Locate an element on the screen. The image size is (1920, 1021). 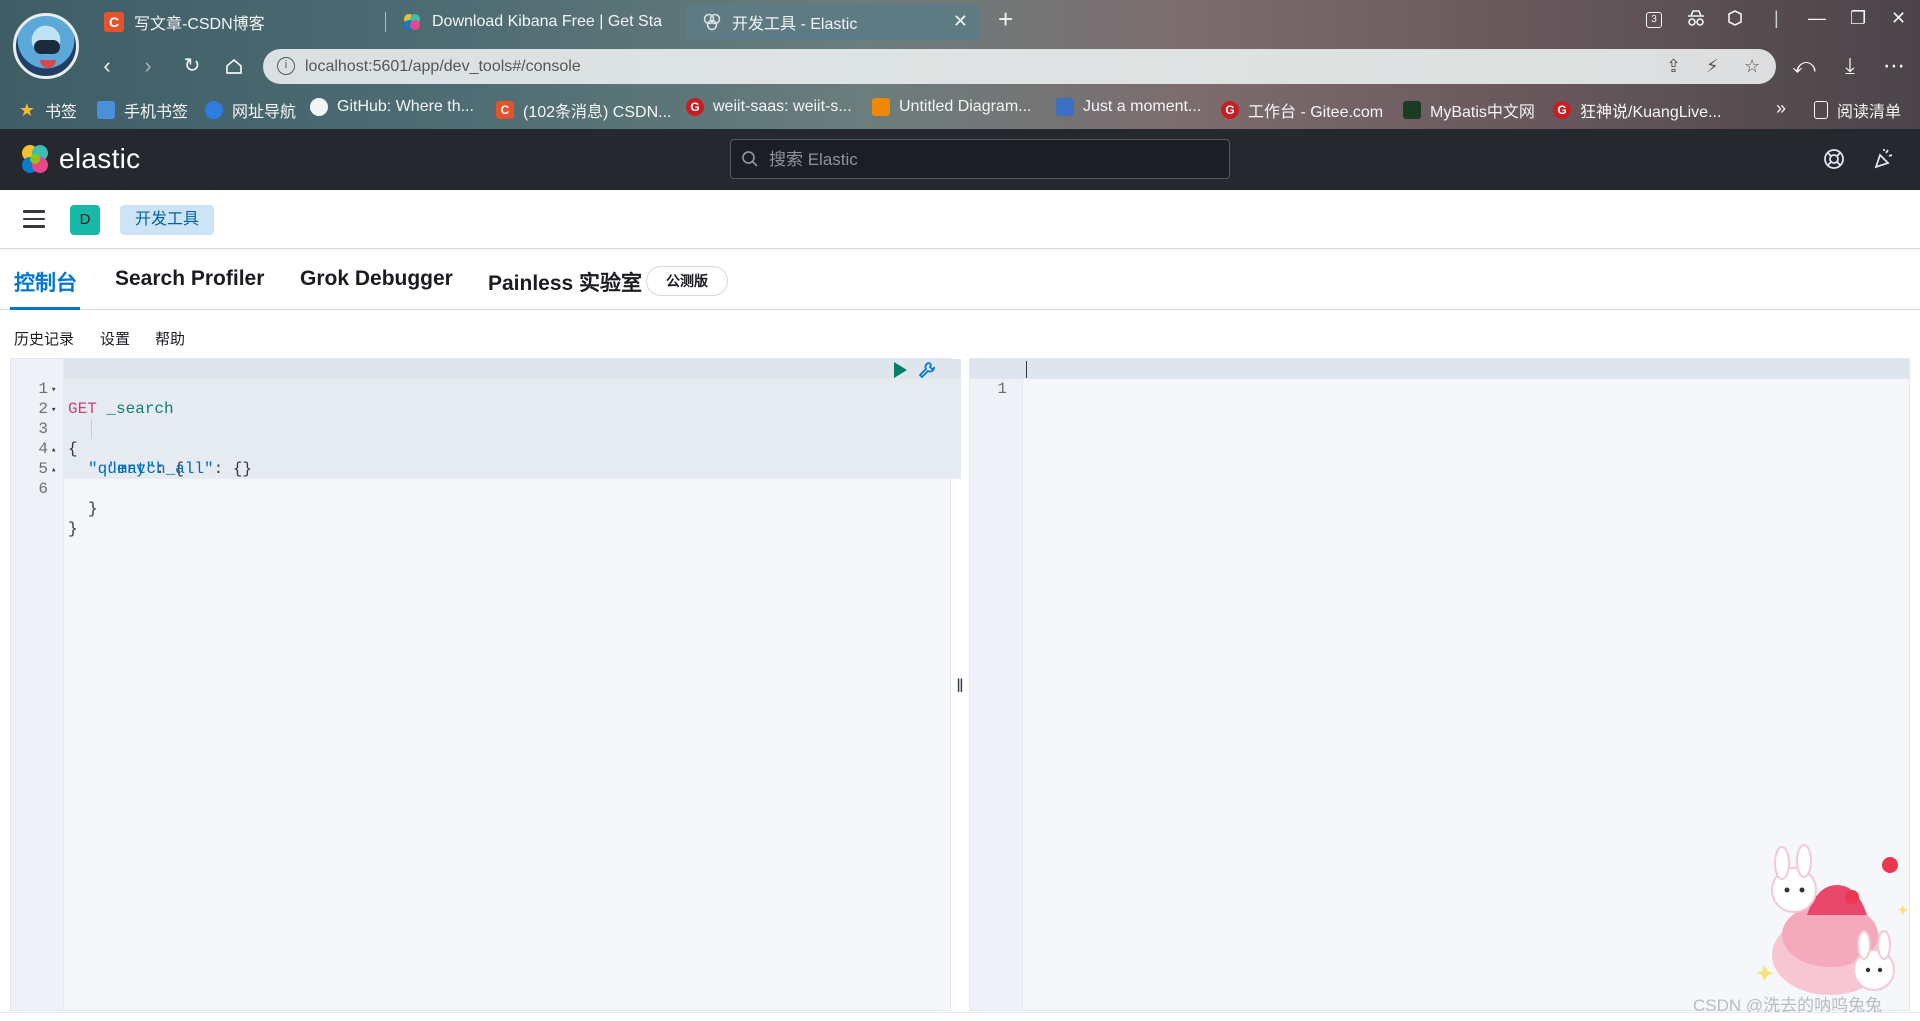
url-text: localhost:5601/app/dev_tools#/console is located at coordinates (443, 66).